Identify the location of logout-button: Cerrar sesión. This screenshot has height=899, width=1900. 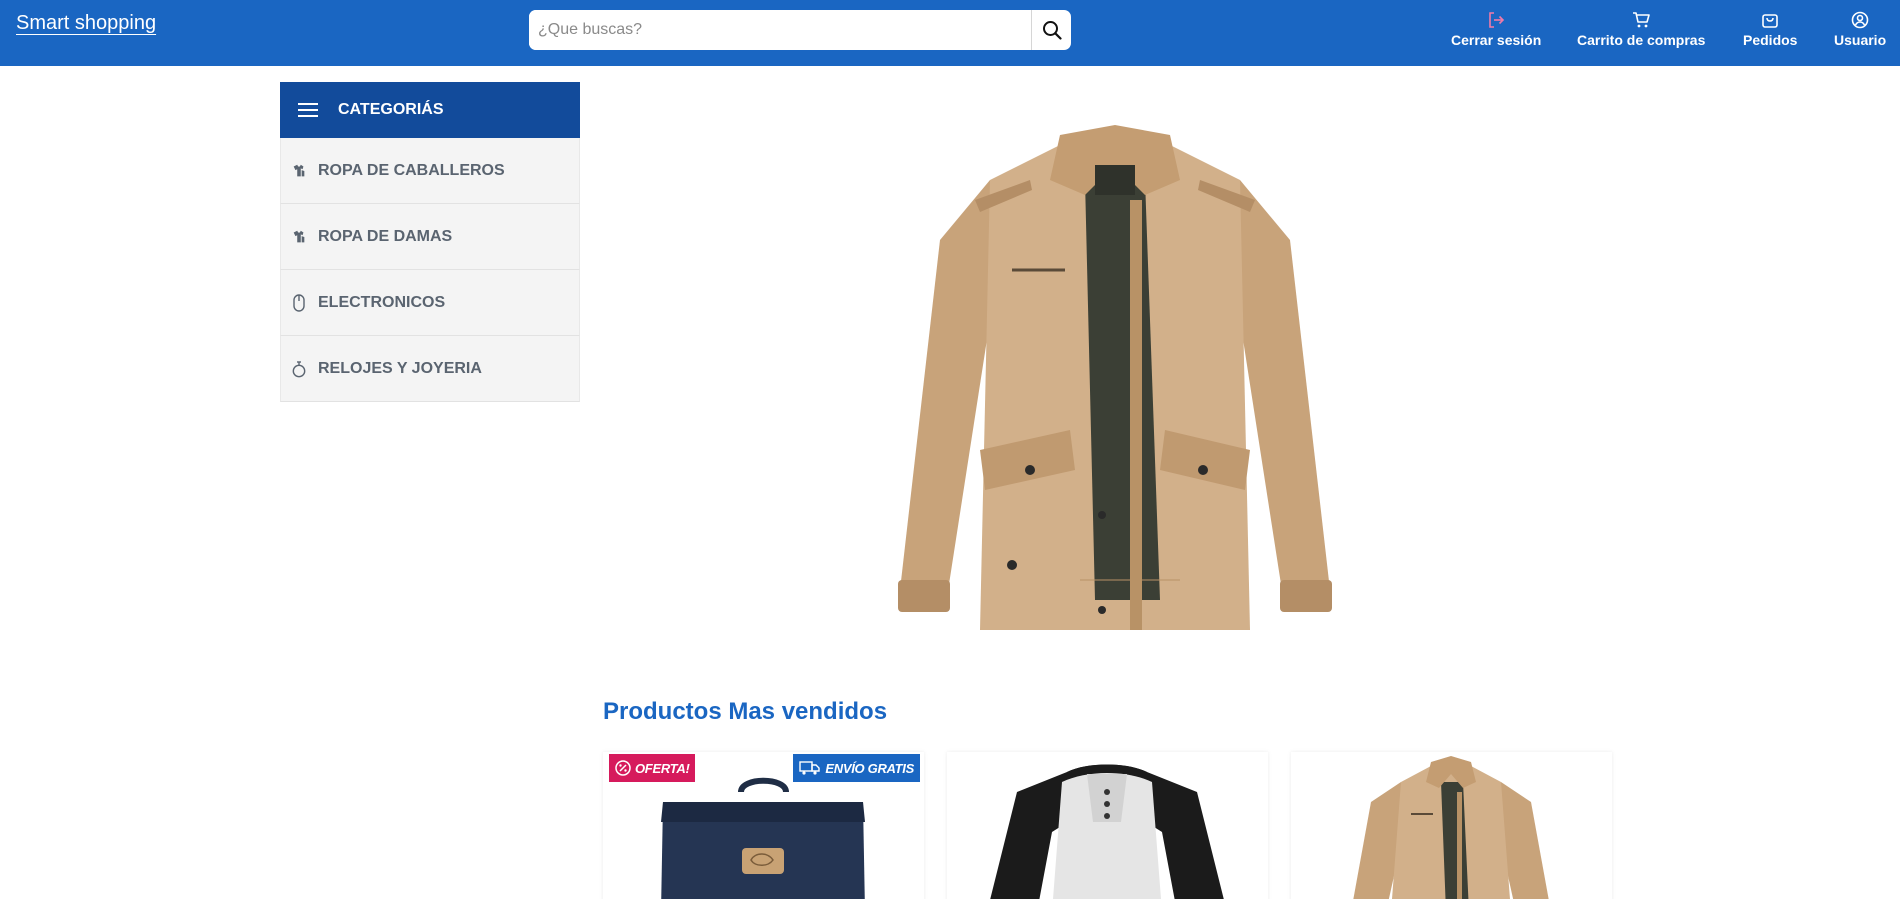
(1496, 29).